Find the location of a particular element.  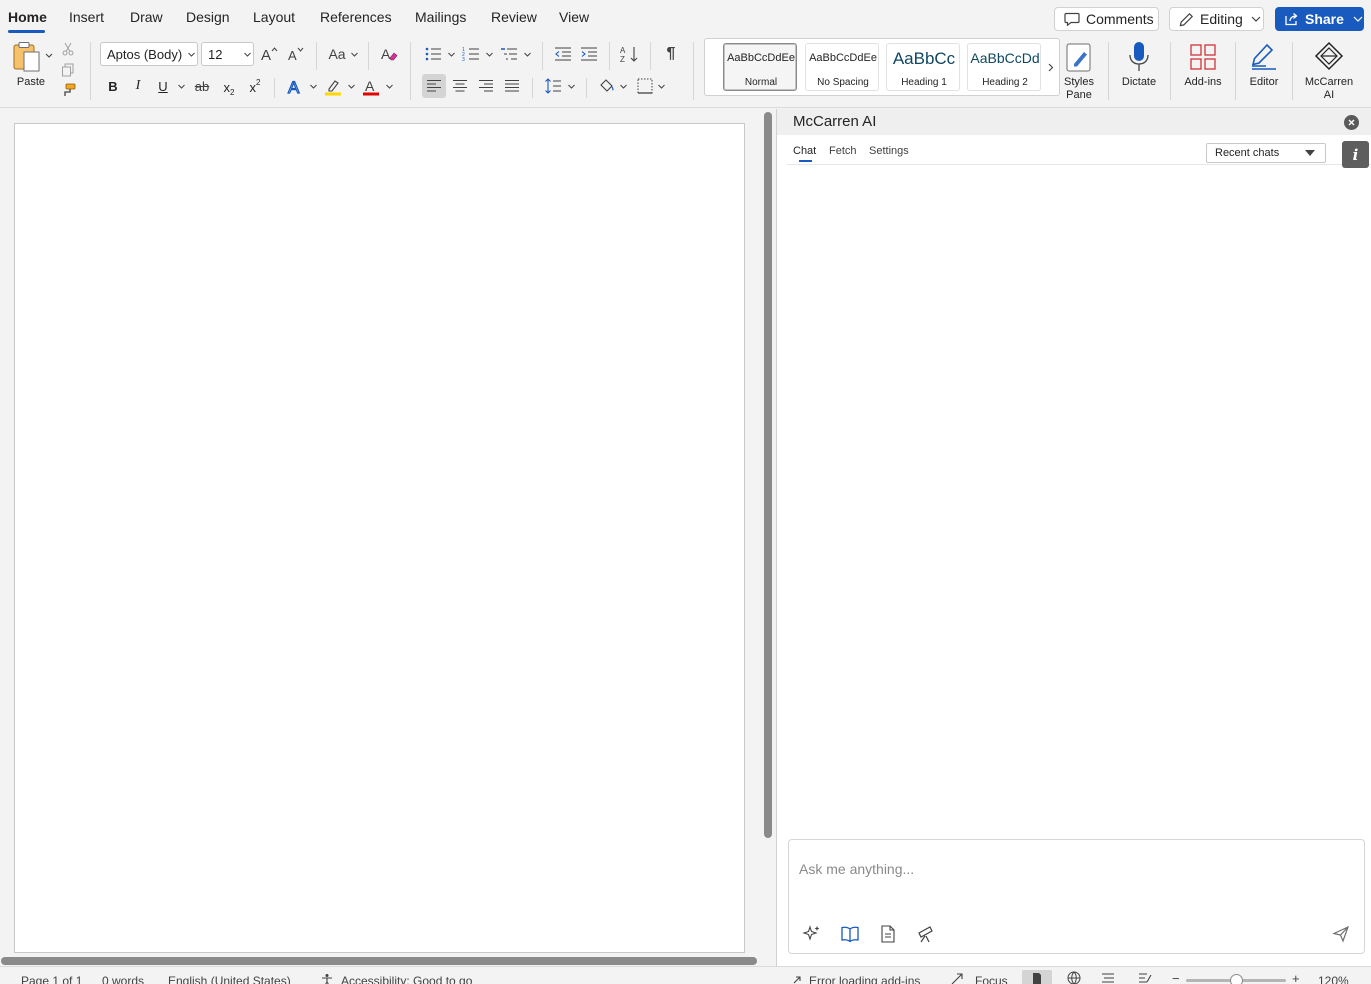

style-no-spacing: AaBbCcDdEe No Spacing is located at coordinates (842, 67).